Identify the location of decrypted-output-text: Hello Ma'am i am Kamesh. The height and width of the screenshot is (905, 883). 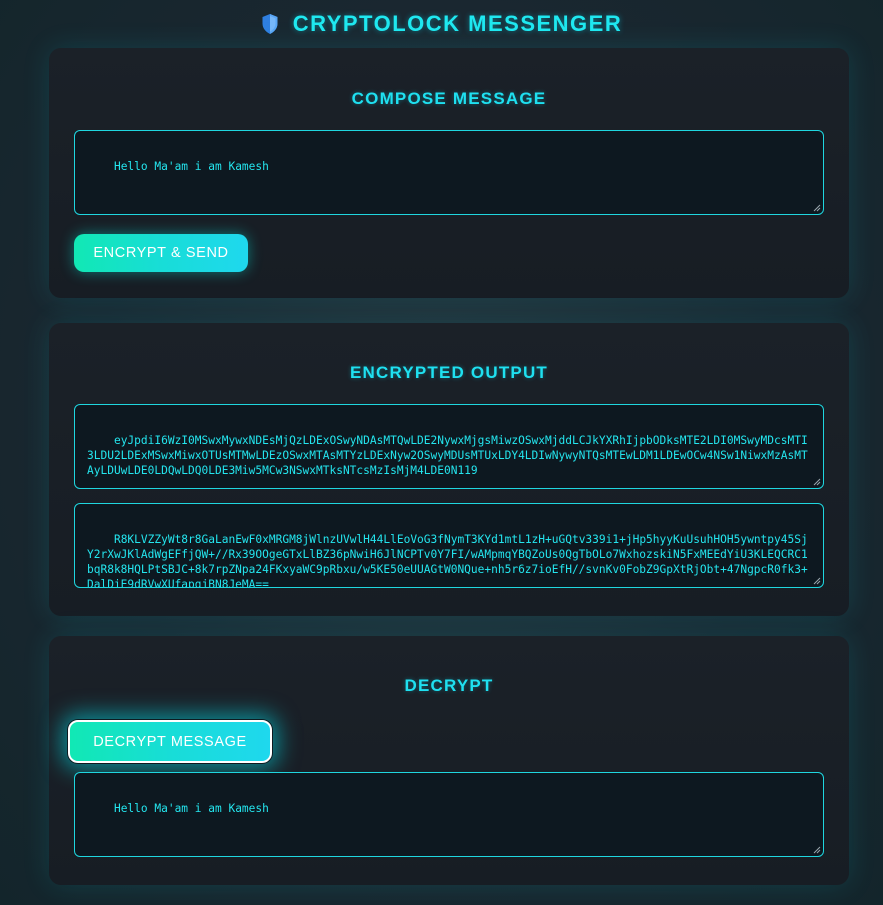
(191, 808).